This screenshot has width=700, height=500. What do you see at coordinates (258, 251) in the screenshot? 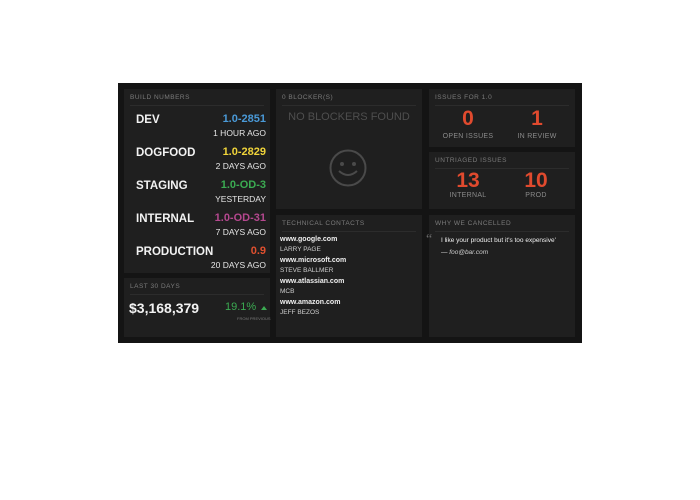
I see `build-version: 0.9` at bounding box center [258, 251].